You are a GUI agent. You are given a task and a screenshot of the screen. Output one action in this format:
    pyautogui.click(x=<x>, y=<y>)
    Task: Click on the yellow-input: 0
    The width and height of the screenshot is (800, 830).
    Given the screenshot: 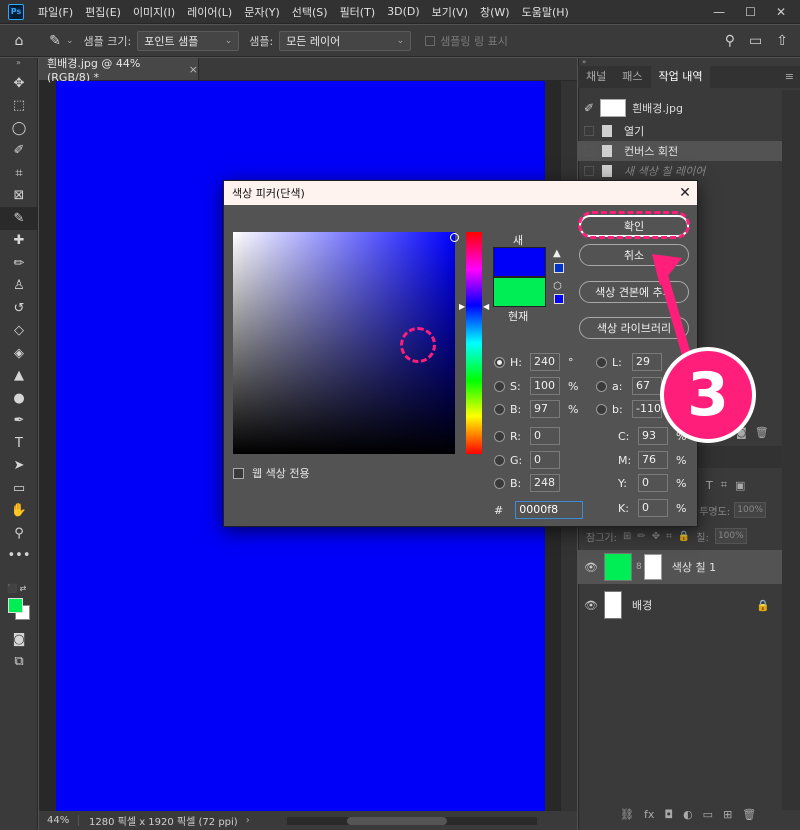 What is the action you would take?
    pyautogui.click(x=653, y=483)
    